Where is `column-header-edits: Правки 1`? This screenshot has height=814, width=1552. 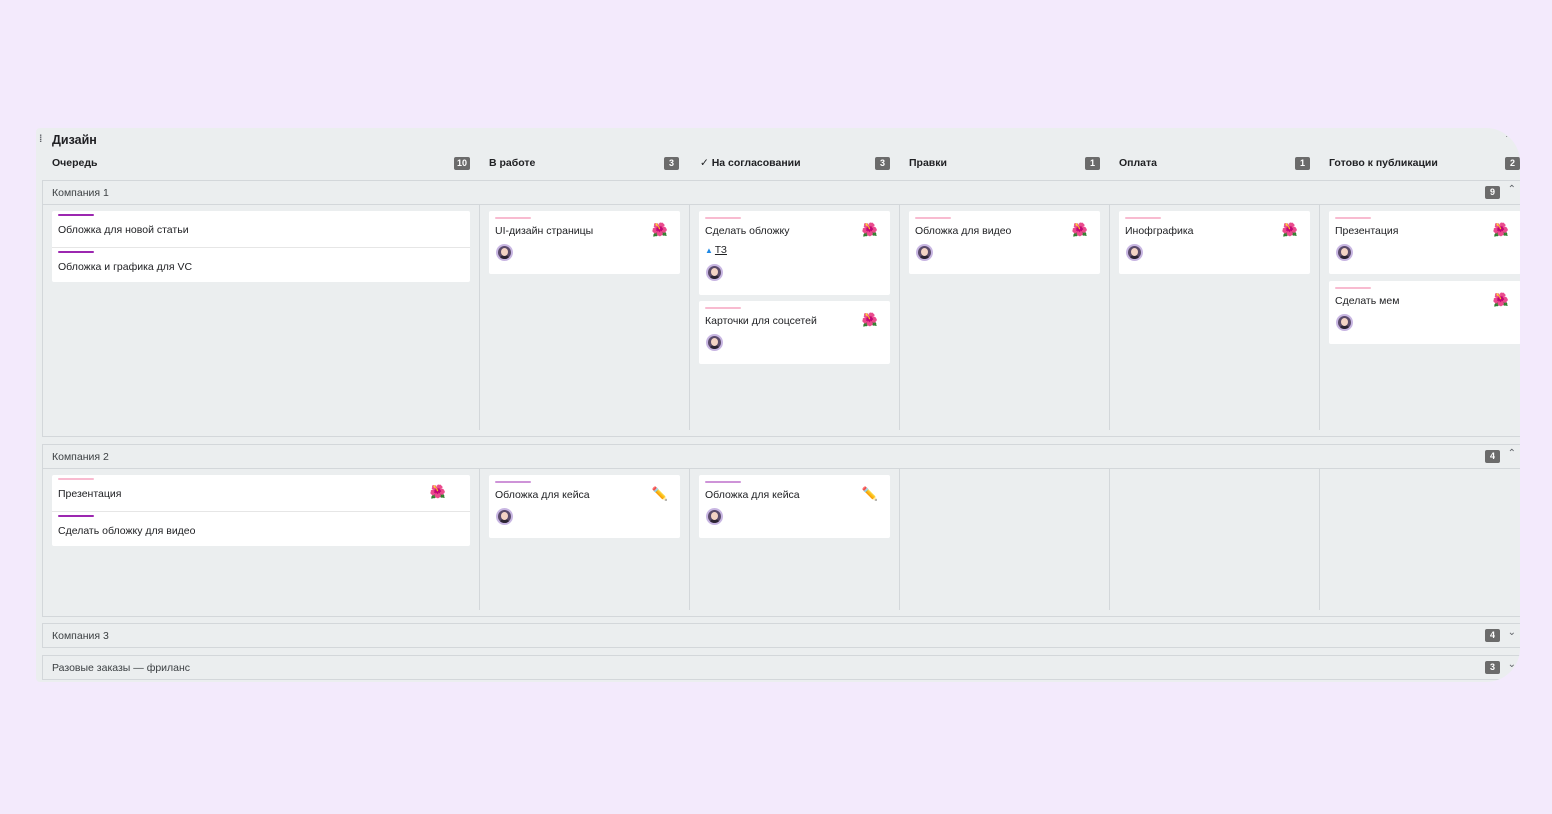
column-header-edits: Правки 1 is located at coordinates (1004, 163).